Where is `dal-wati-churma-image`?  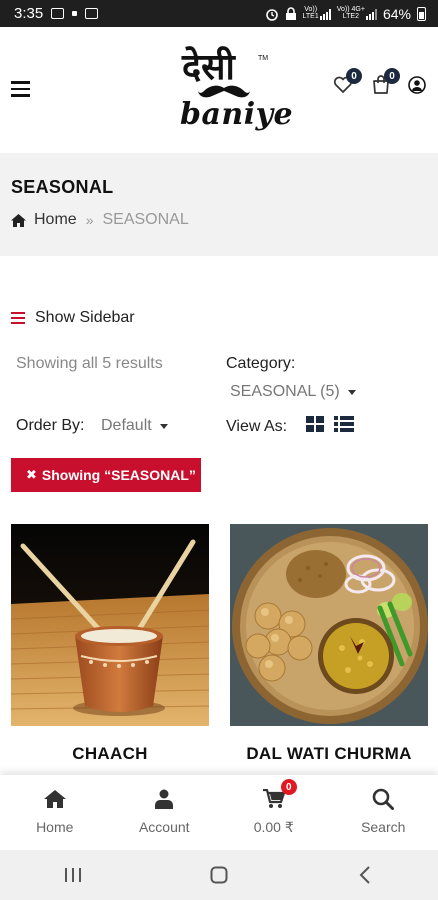 dal-wati-churma-image is located at coordinates (329, 625).